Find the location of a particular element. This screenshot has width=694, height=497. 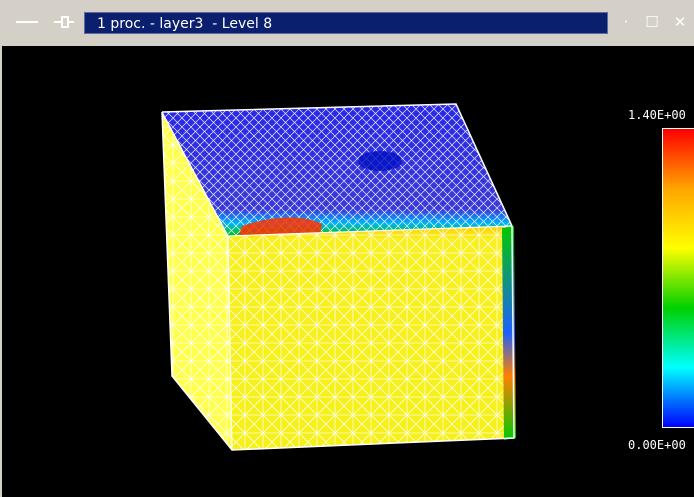

maximize-button: ☐ is located at coordinates (652, 22).